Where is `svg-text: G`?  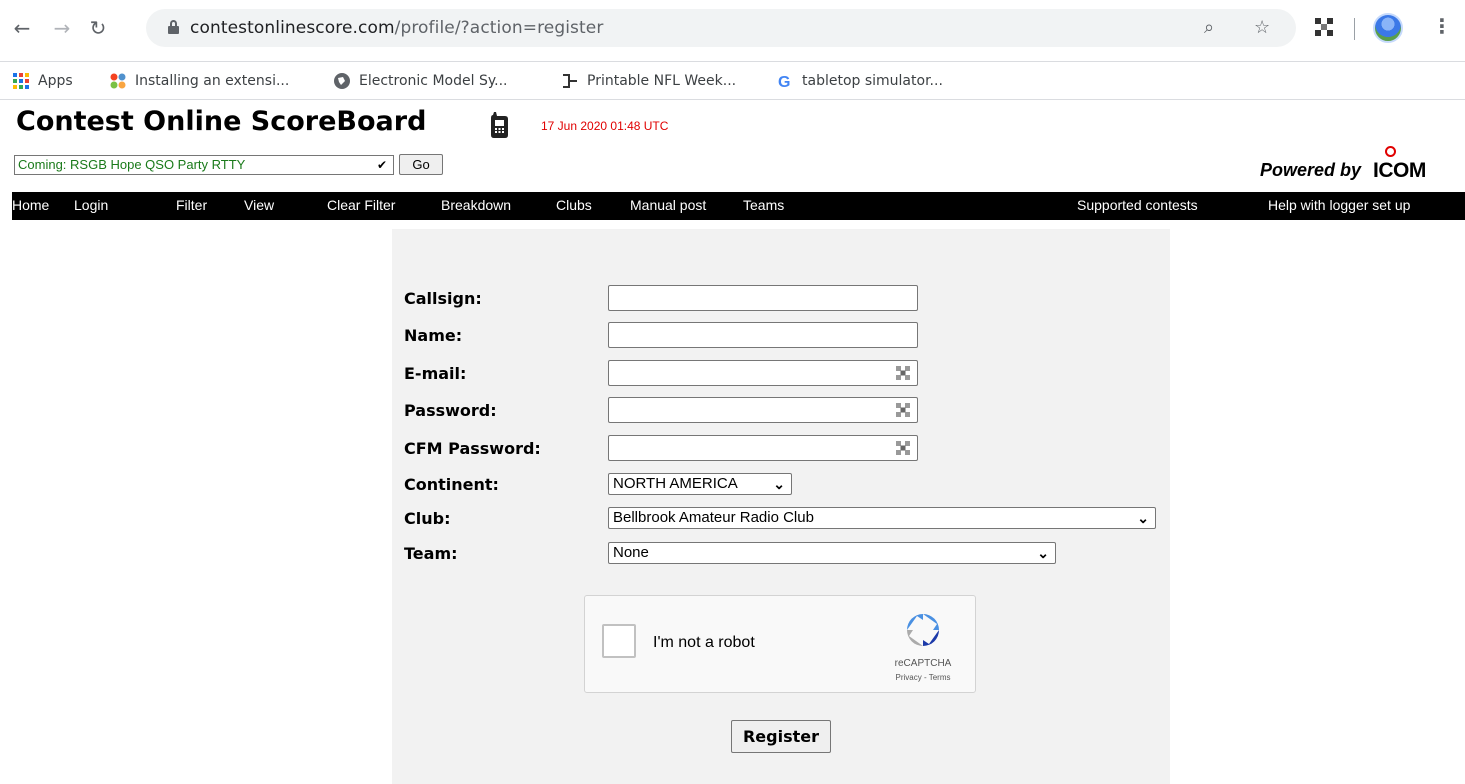
svg-text: G is located at coordinates (784, 82).